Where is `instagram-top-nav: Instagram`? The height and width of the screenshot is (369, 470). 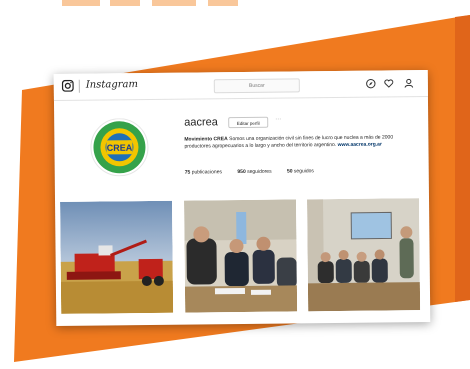 instagram-top-nav: Instagram is located at coordinates (240, 85).